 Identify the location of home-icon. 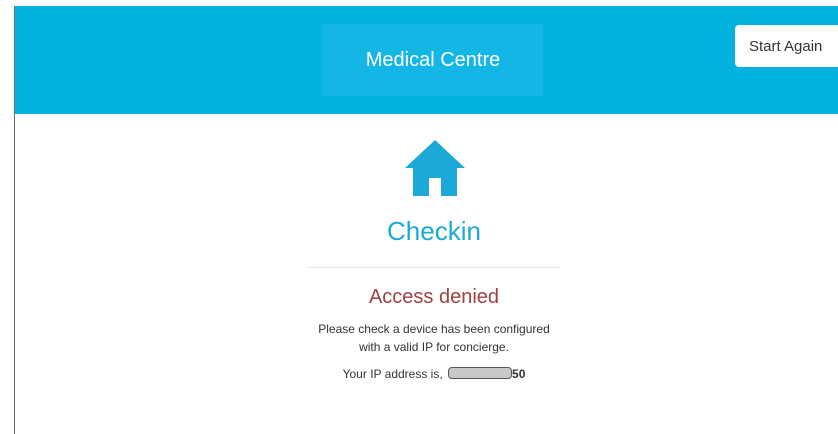
(435, 168).